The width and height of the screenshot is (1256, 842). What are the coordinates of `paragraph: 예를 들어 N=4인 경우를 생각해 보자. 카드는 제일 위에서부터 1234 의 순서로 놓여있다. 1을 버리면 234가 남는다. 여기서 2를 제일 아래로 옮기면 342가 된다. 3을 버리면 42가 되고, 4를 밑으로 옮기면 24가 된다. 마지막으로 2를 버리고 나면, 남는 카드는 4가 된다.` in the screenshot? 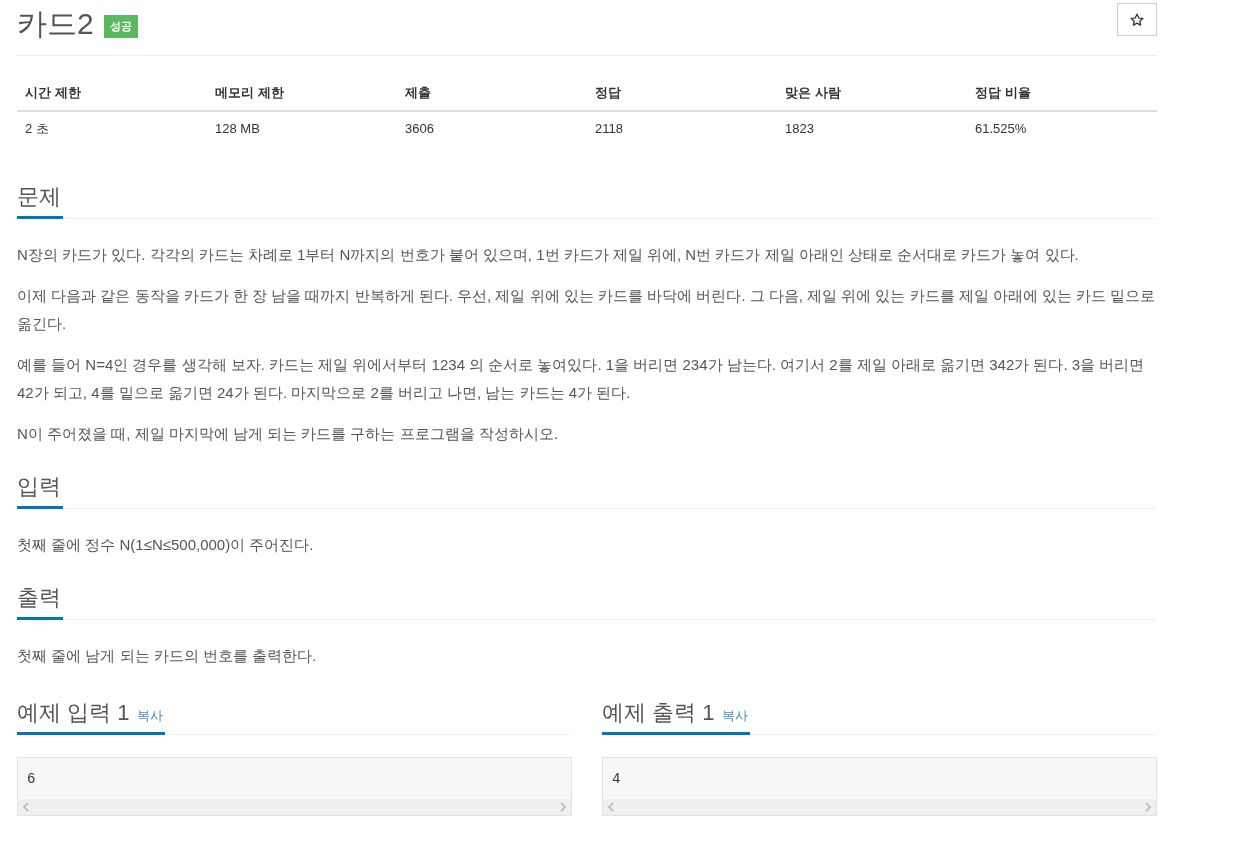 It's located at (581, 379).